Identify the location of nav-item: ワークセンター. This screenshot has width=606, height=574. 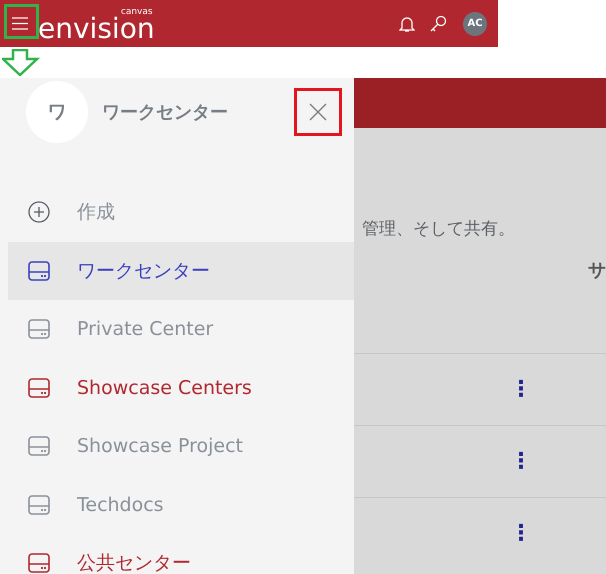
(181, 271).